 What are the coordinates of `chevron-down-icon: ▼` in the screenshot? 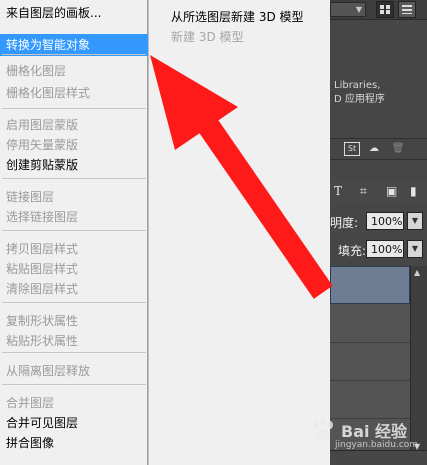 It's located at (358, 9).